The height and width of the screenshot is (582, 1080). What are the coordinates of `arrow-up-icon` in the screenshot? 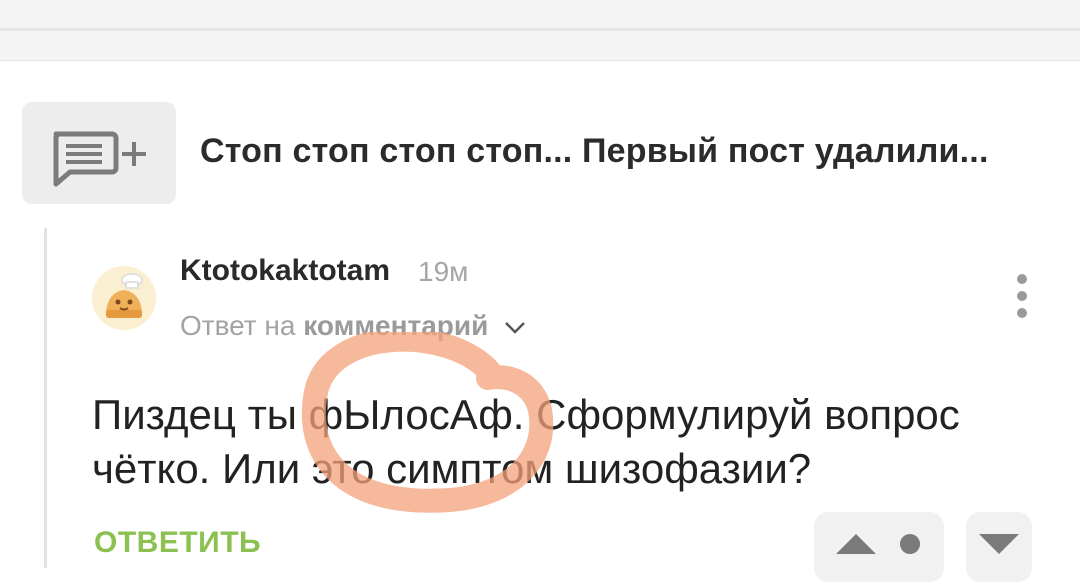 It's located at (856, 544).